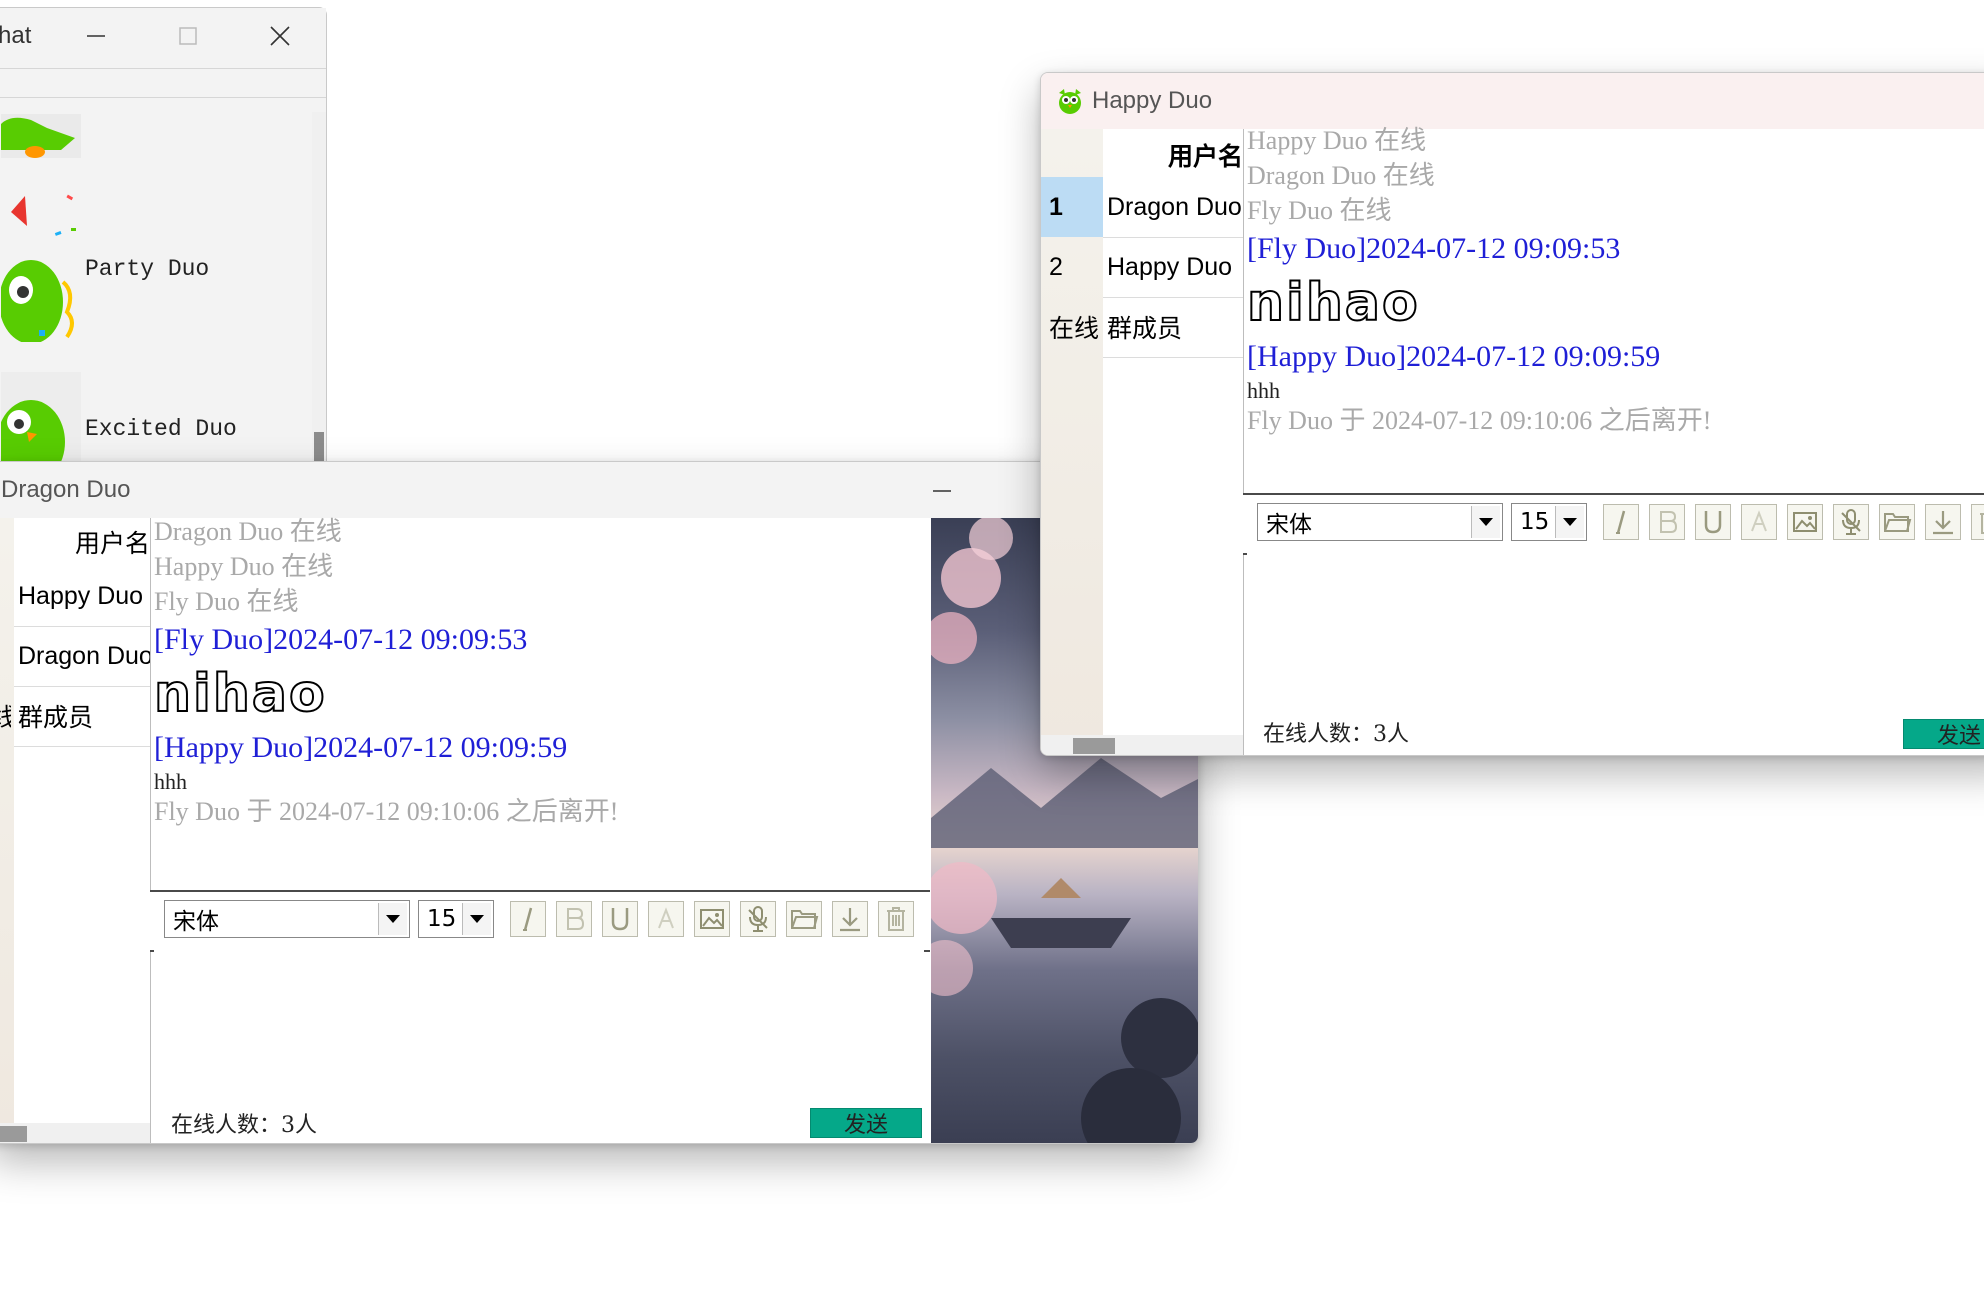 Image resolution: width=1984 pixels, height=1299 pixels. What do you see at coordinates (1070, 101) in the screenshot?
I see `duo-owl-icon` at bounding box center [1070, 101].